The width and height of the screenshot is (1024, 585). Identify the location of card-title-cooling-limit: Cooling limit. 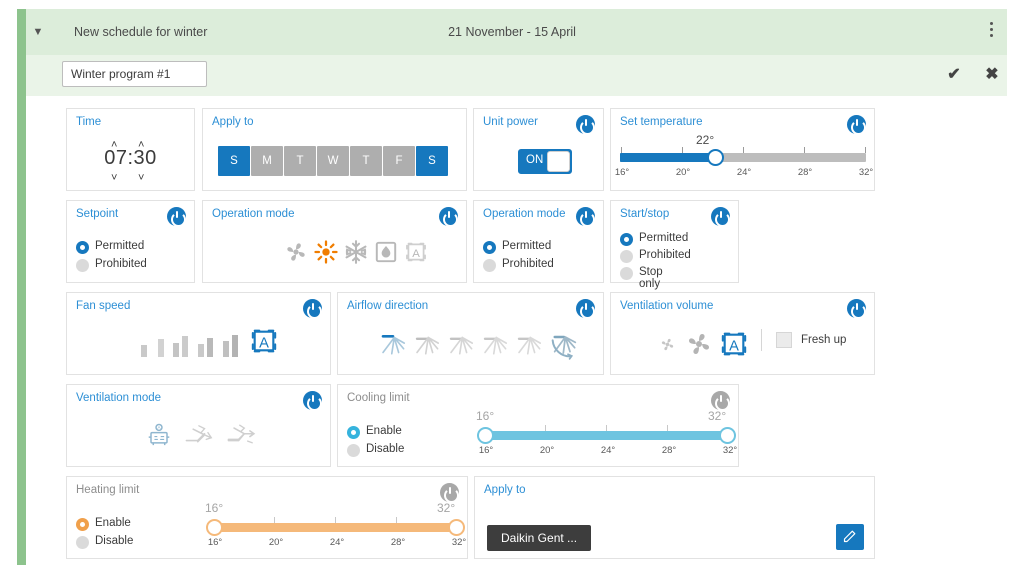
(378, 398).